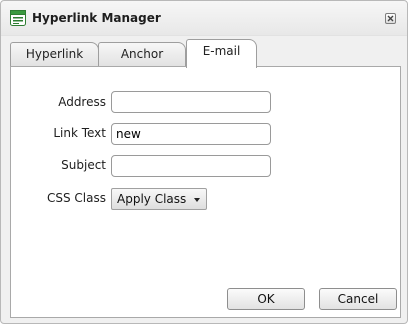  I want to click on address-field, so click(191, 102).